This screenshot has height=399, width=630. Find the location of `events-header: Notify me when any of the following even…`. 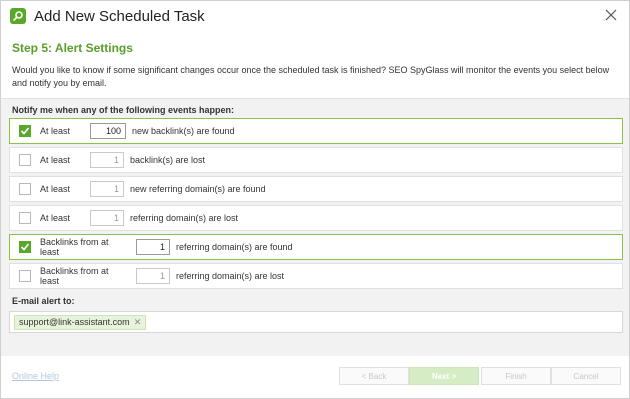

events-header: Notify me when any of the following even… is located at coordinates (123, 110).